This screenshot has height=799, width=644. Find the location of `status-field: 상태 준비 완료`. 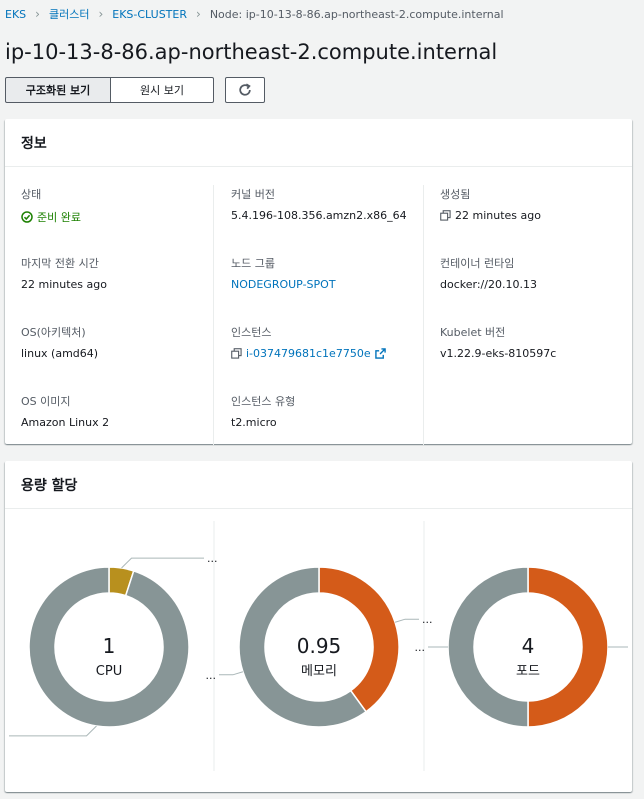

status-field: 상태 준비 완료 is located at coordinates (116, 205).